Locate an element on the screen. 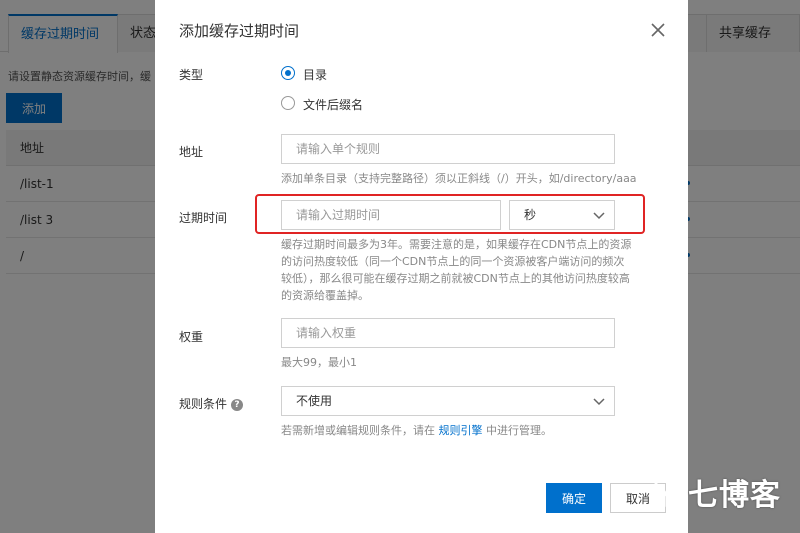  watermark: 七博客 is located at coordinates (726, 492).